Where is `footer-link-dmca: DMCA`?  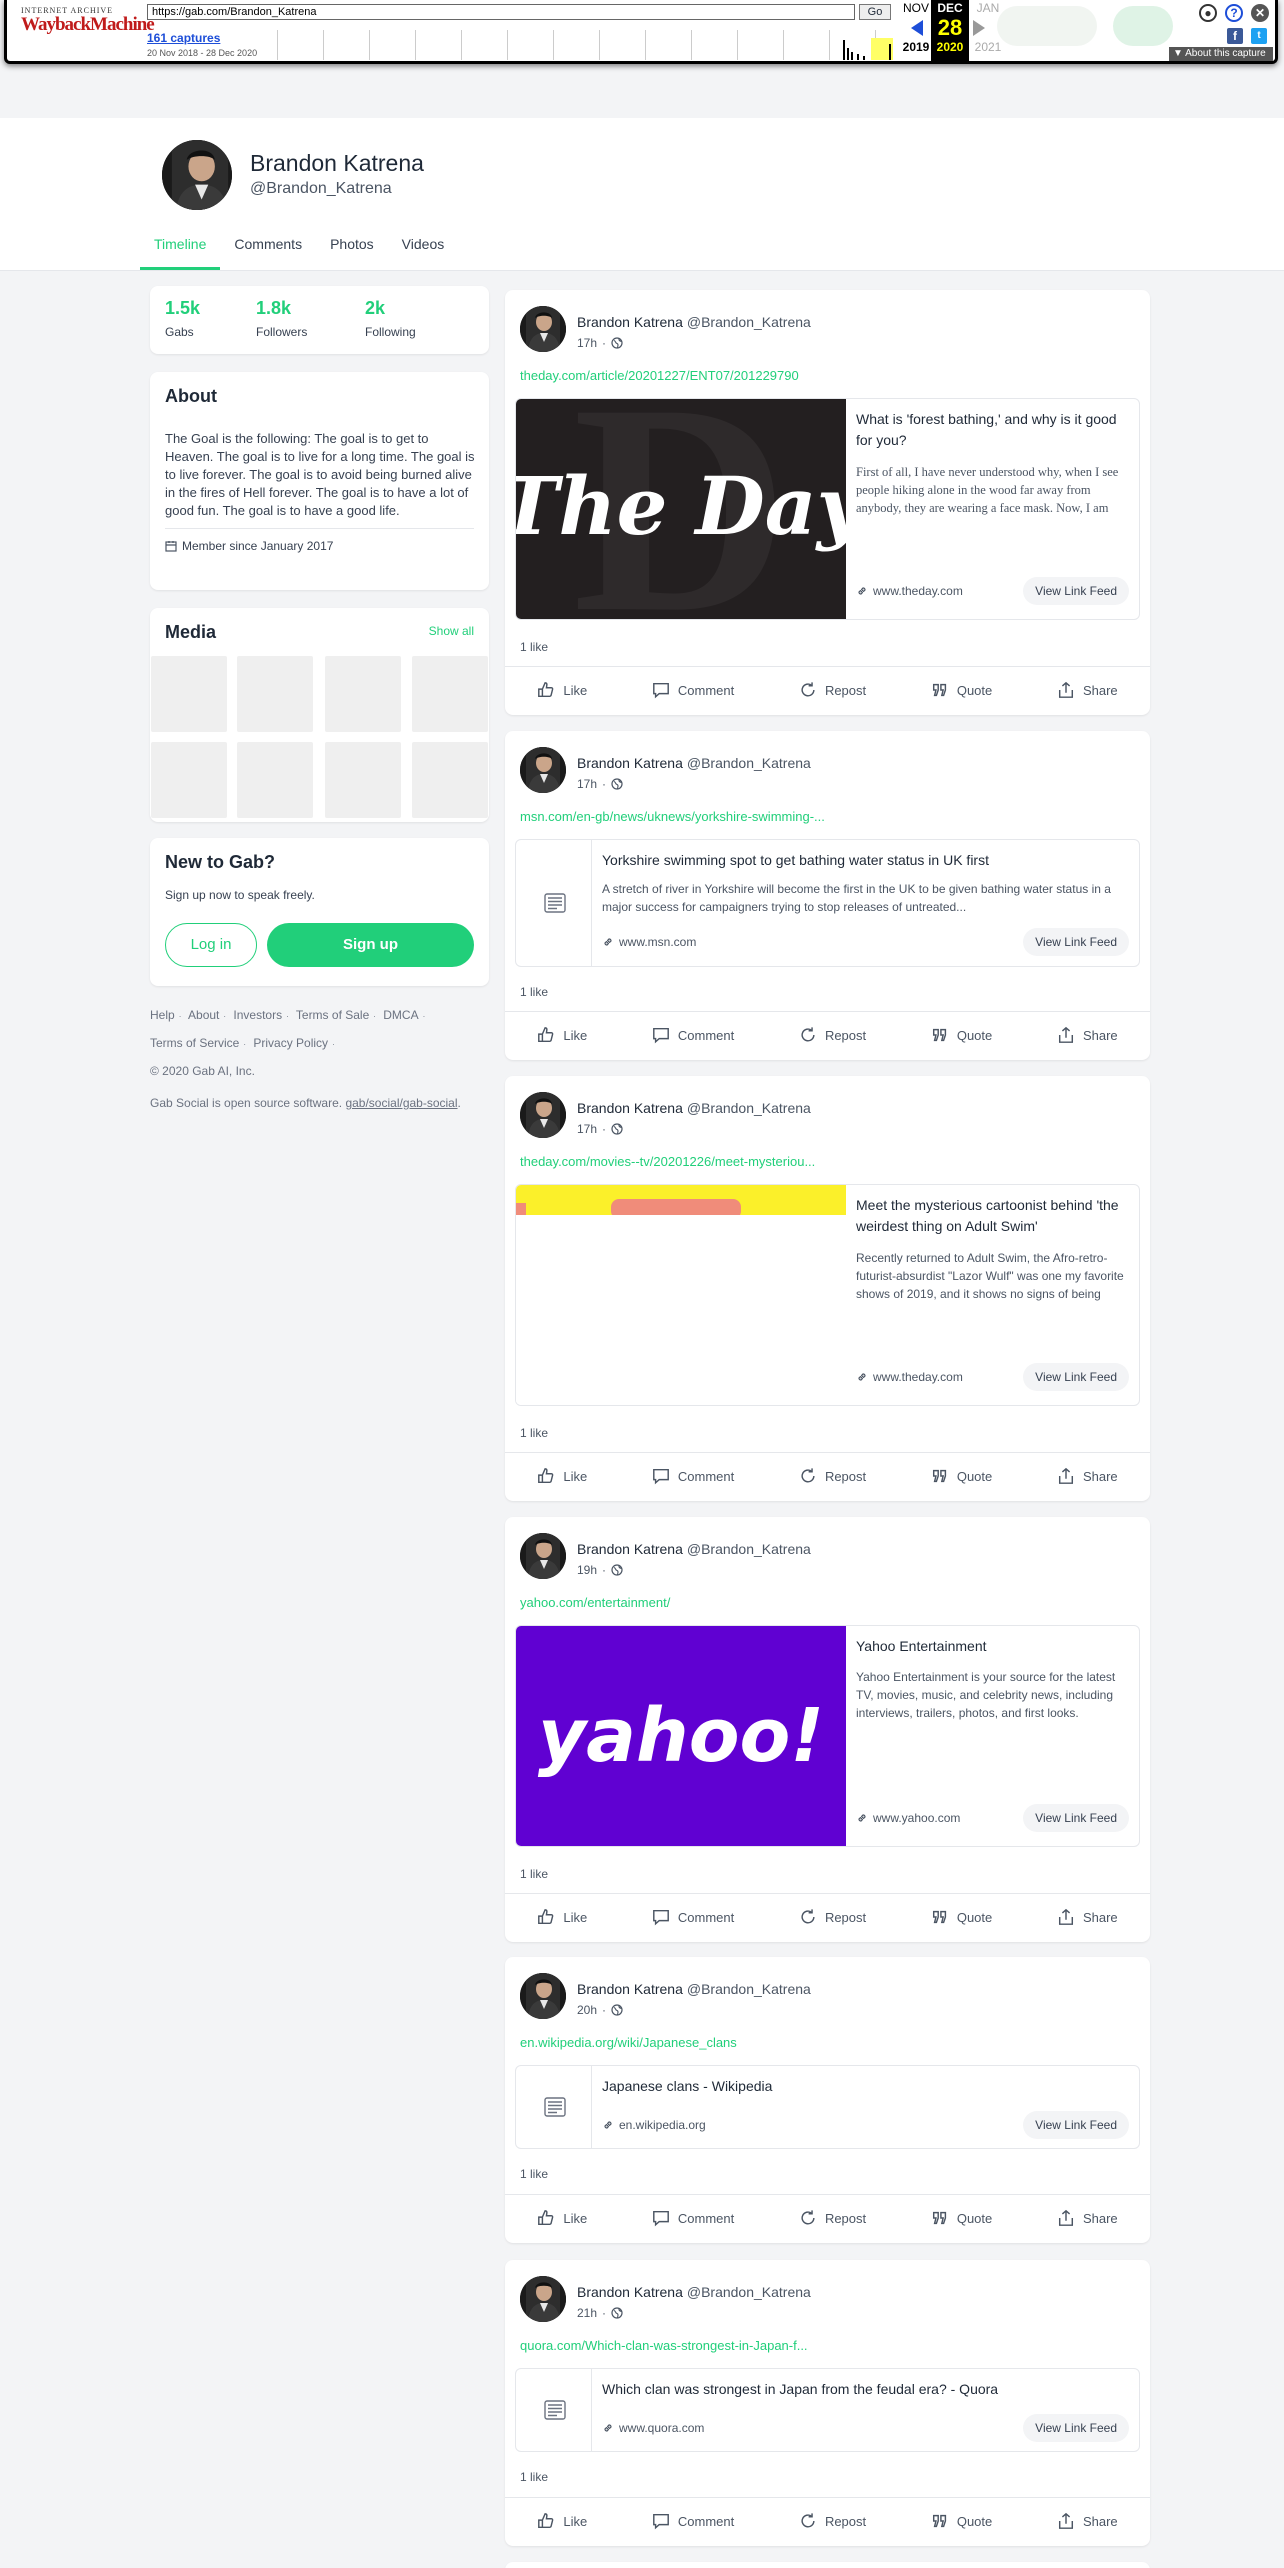 footer-link-dmca: DMCA is located at coordinates (400, 1015).